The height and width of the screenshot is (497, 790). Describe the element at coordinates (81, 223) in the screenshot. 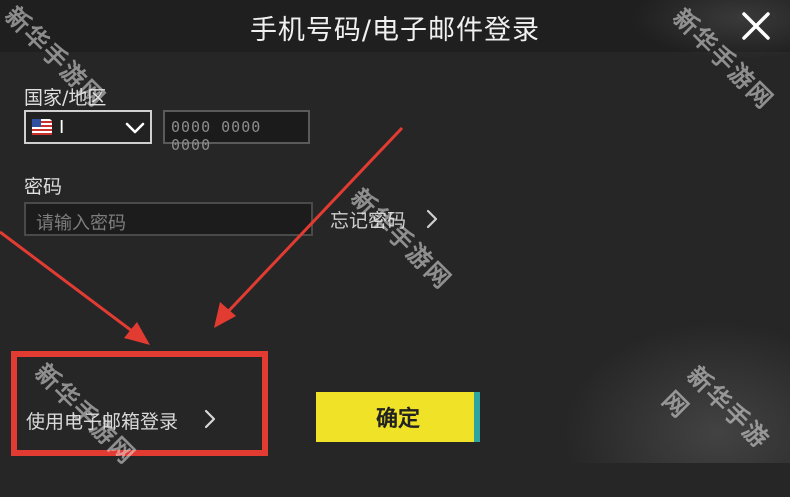

I see `password-placeholder: 请输入密码` at that location.